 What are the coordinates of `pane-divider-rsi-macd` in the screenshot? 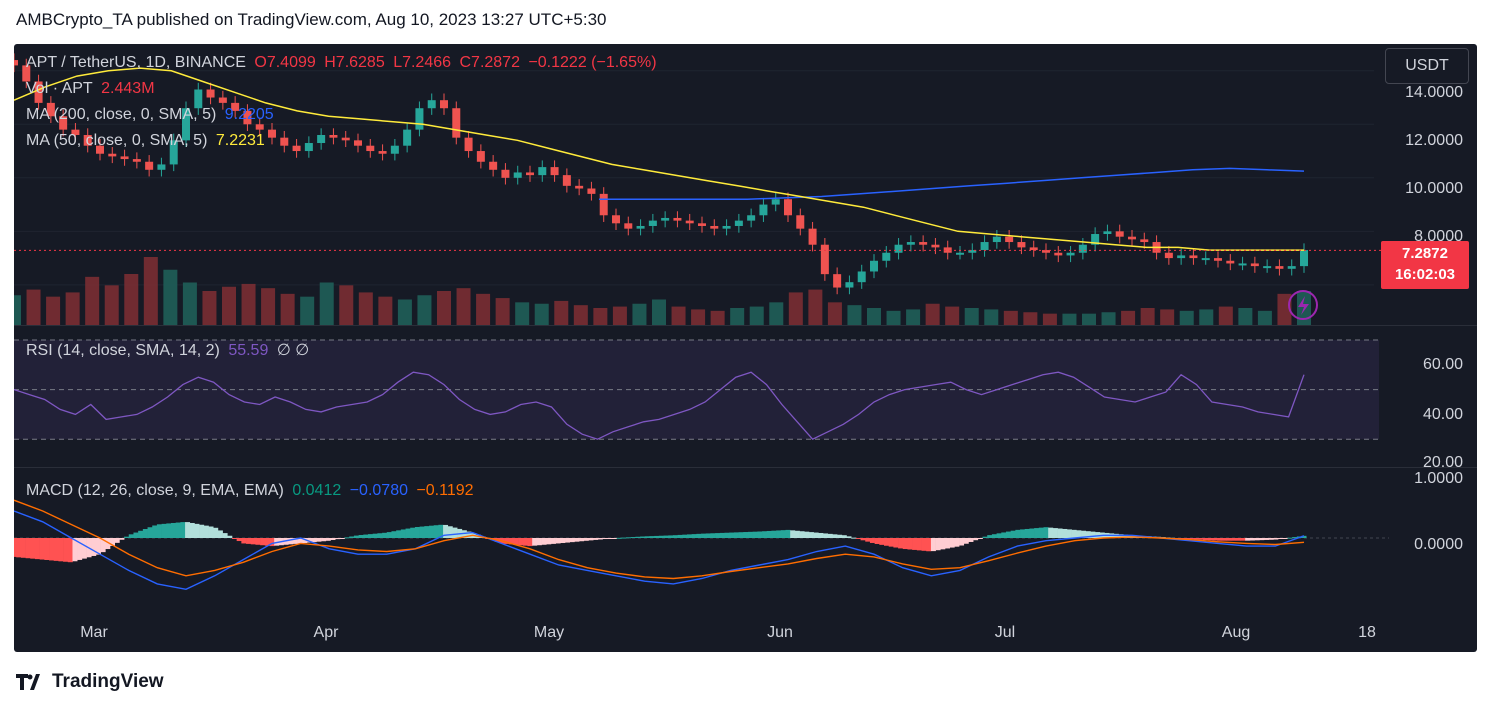 It's located at (745, 467).